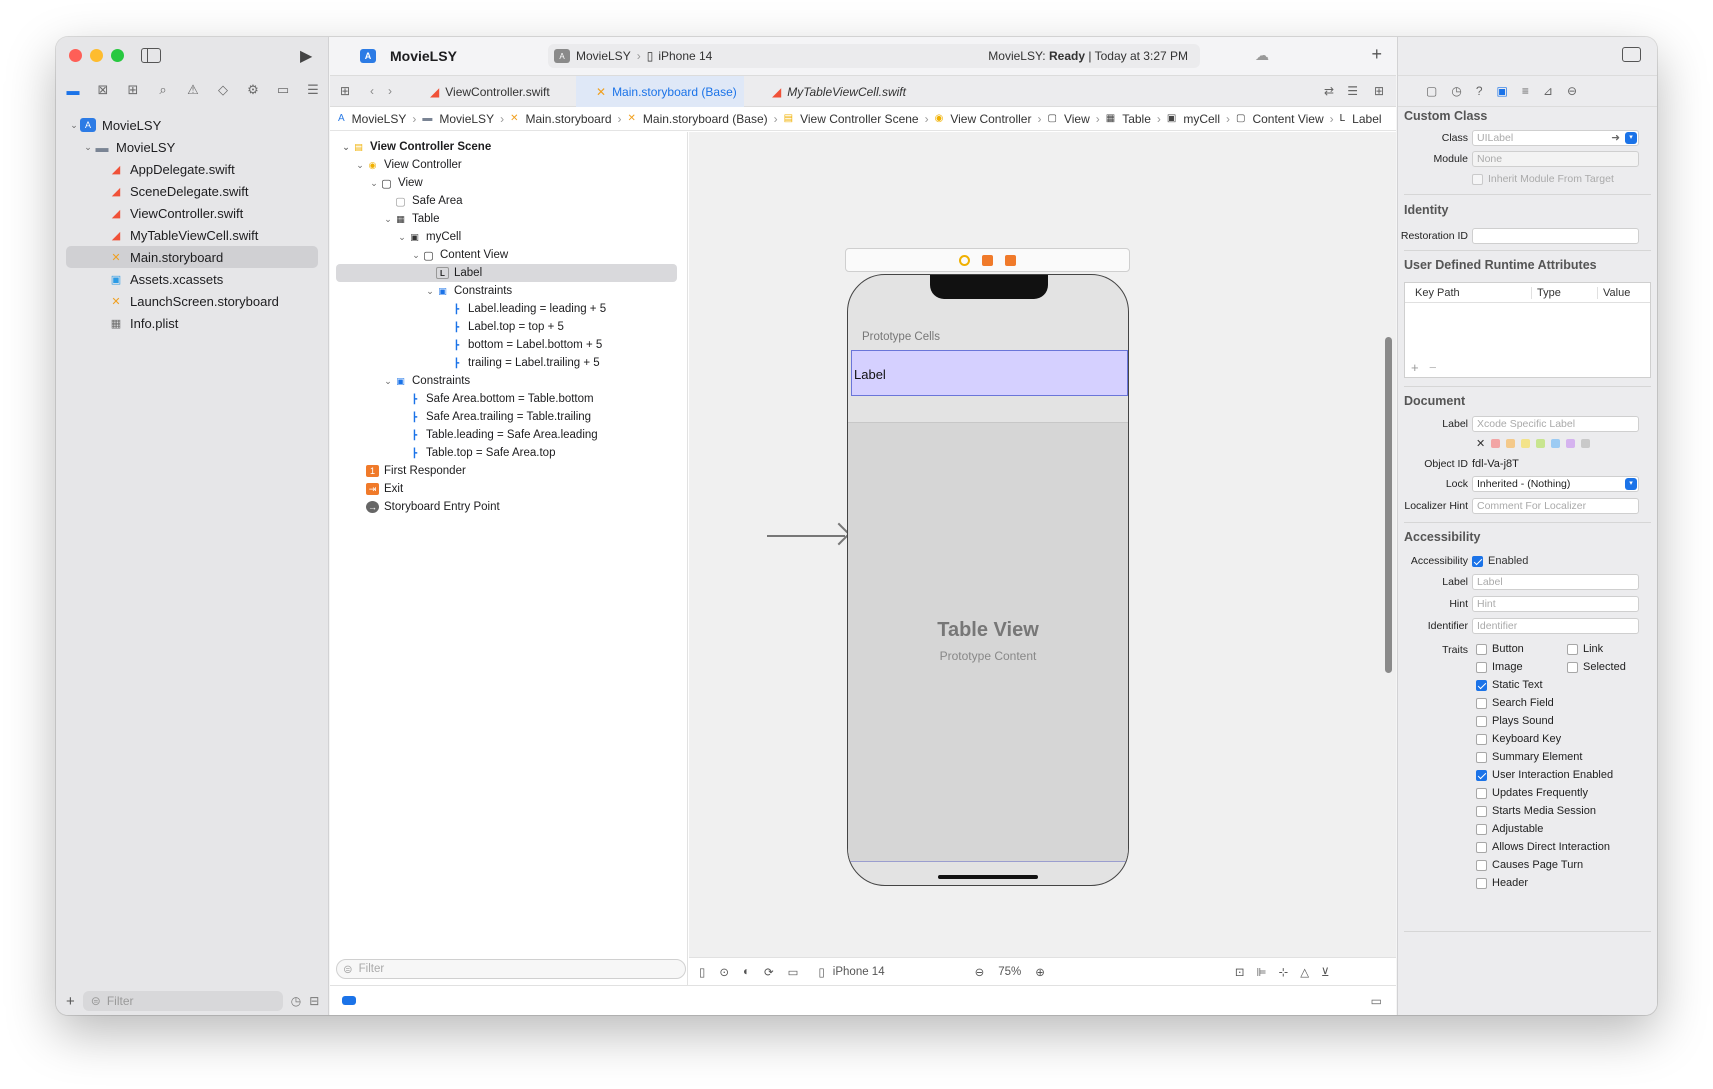 The image size is (1713, 1089). Describe the element at coordinates (192, 235) in the screenshot. I see `navigator-item: ◢ MyTableViewCell.swift` at that location.